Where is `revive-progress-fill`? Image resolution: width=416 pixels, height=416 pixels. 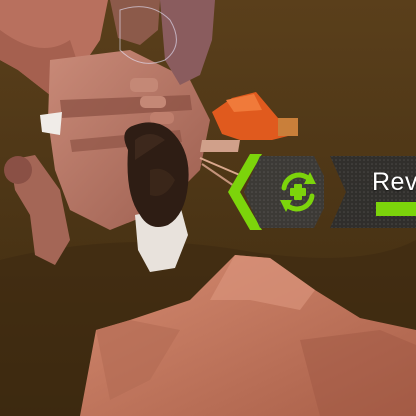
revive-progress-fill is located at coordinates (396, 209).